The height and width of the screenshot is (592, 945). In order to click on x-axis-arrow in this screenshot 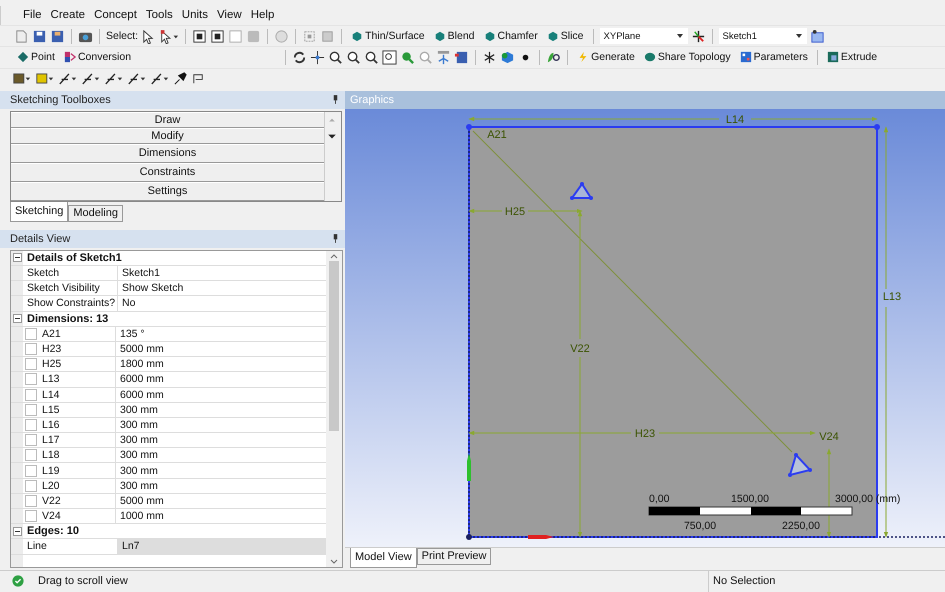, I will do `click(541, 536)`.